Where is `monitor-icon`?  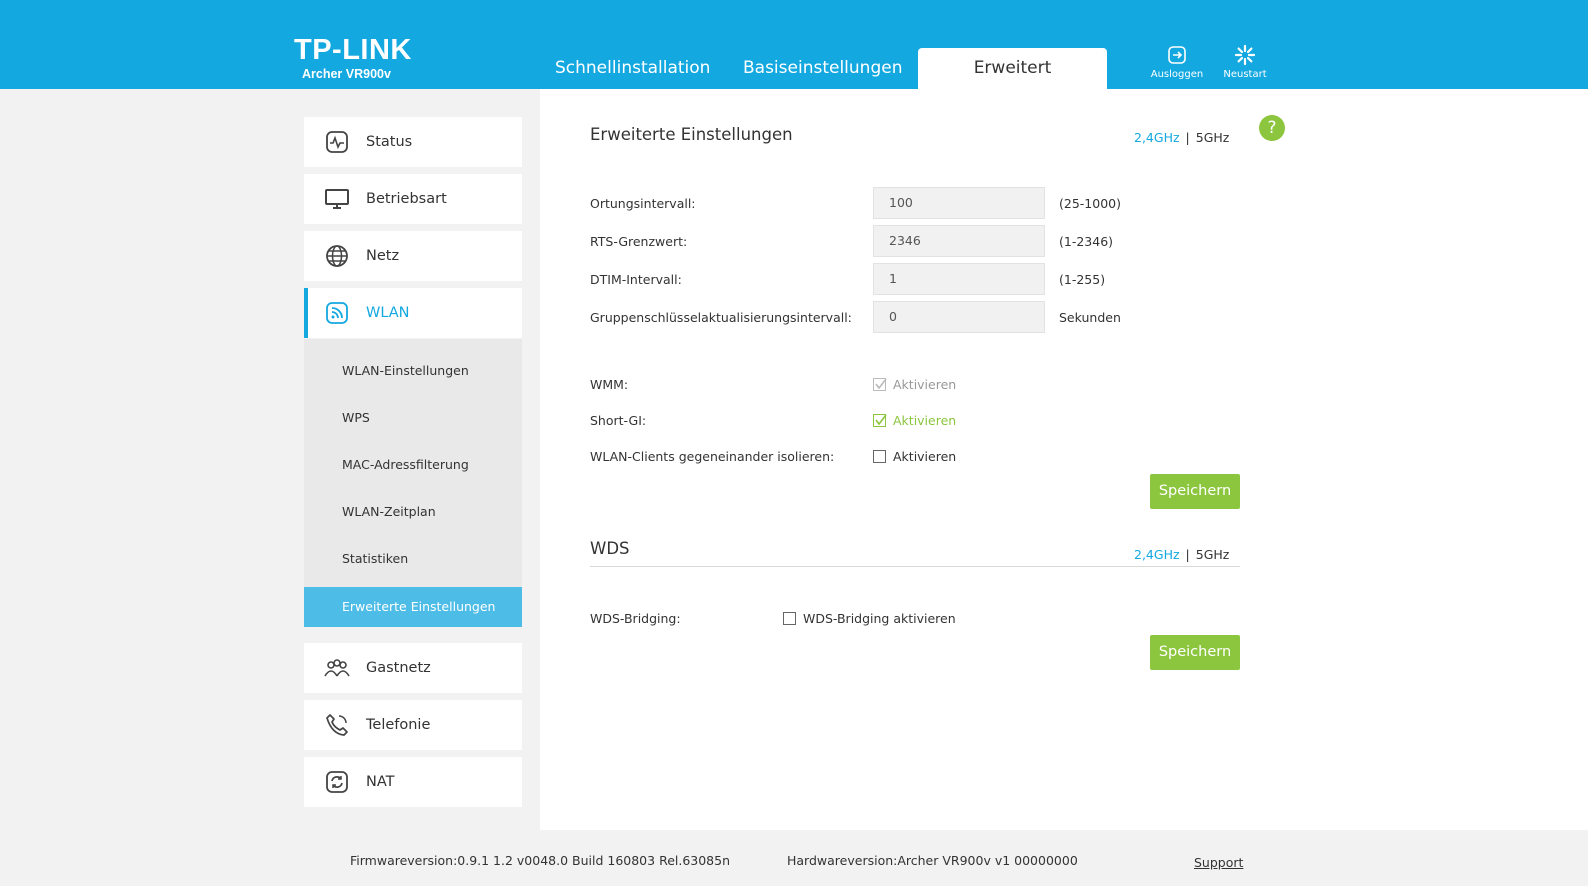 monitor-icon is located at coordinates (337, 199).